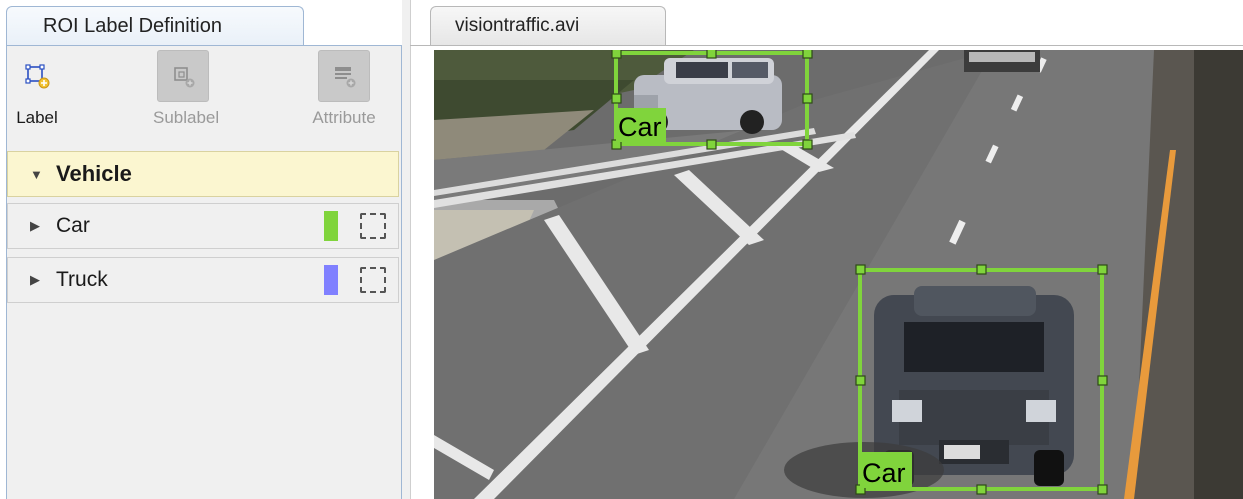 Image resolution: width=1243 pixels, height=499 pixels. Describe the element at coordinates (186, 117) in the screenshot. I see `sublabel-button-text: Sublabel` at that location.